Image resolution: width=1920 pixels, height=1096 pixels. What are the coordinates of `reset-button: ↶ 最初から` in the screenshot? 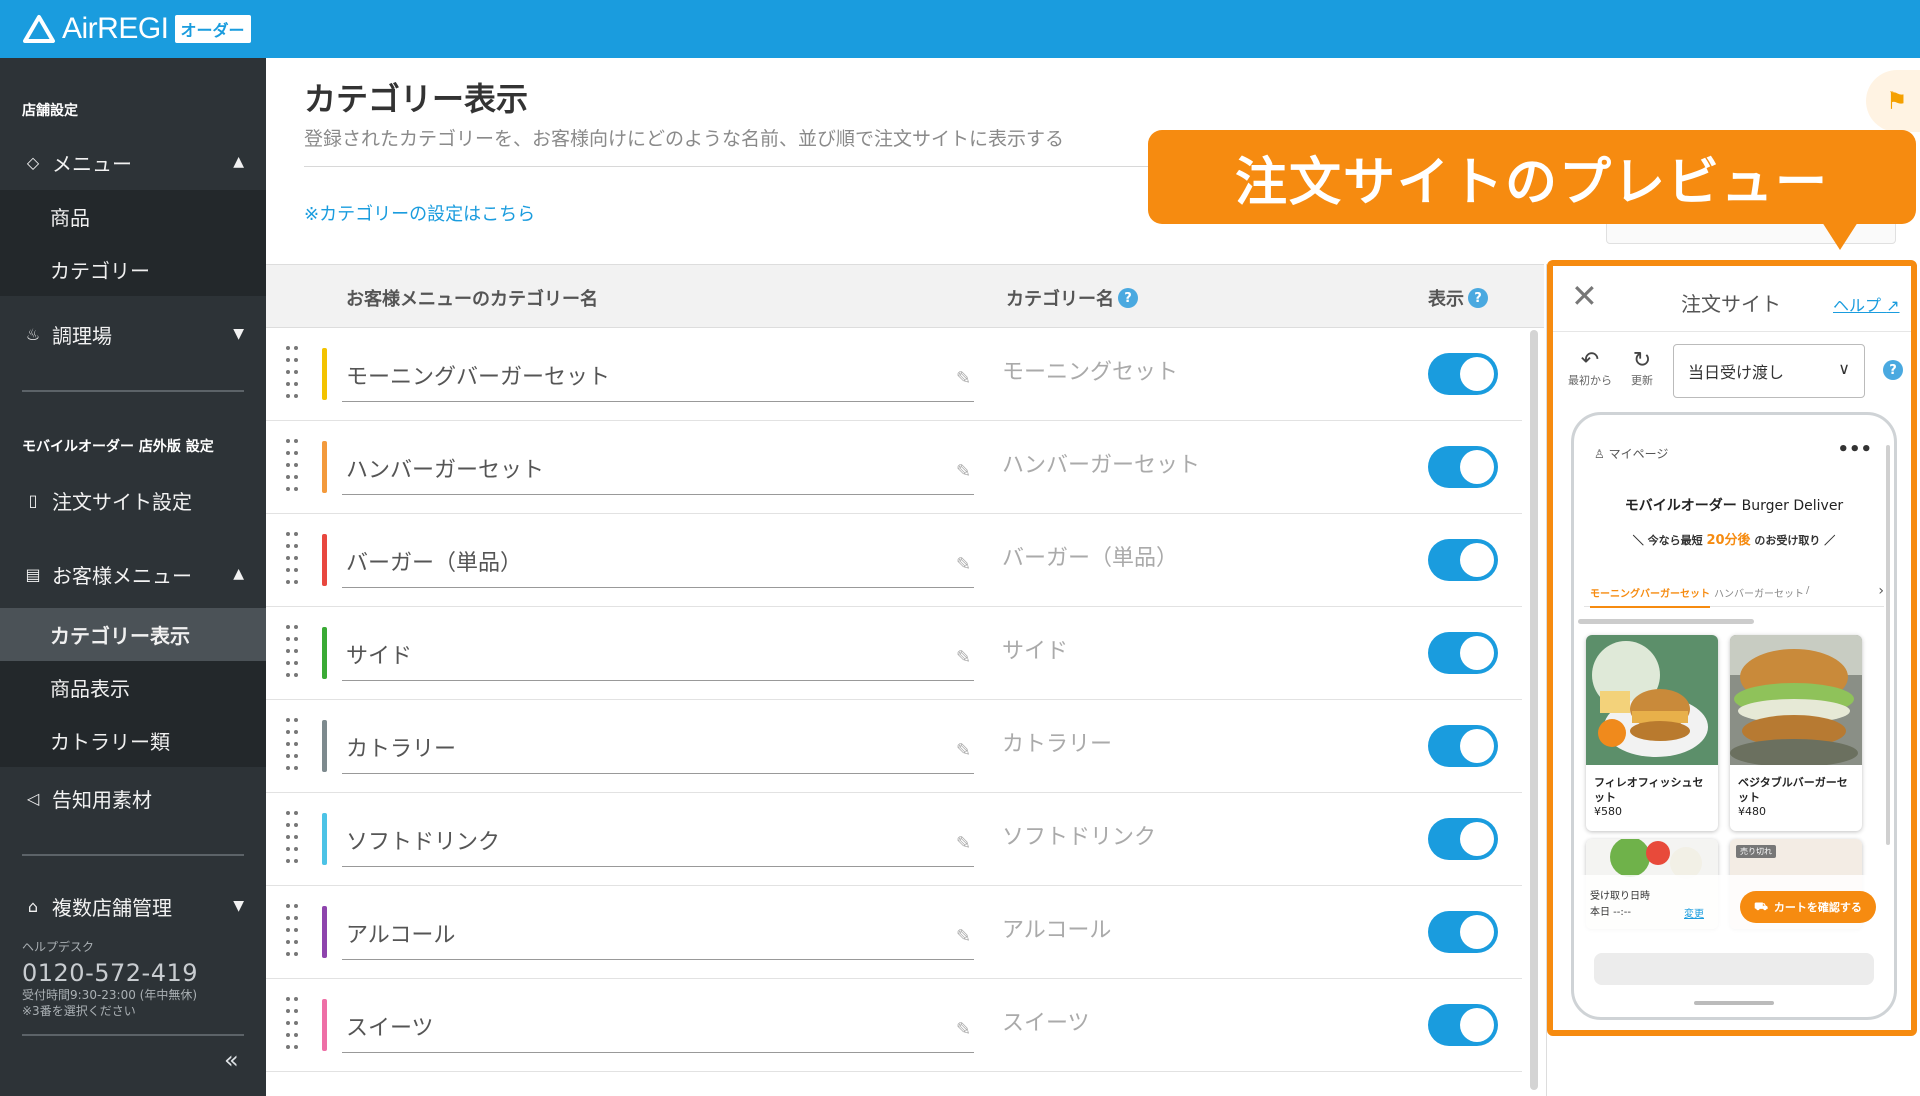 It's located at (1590, 369).